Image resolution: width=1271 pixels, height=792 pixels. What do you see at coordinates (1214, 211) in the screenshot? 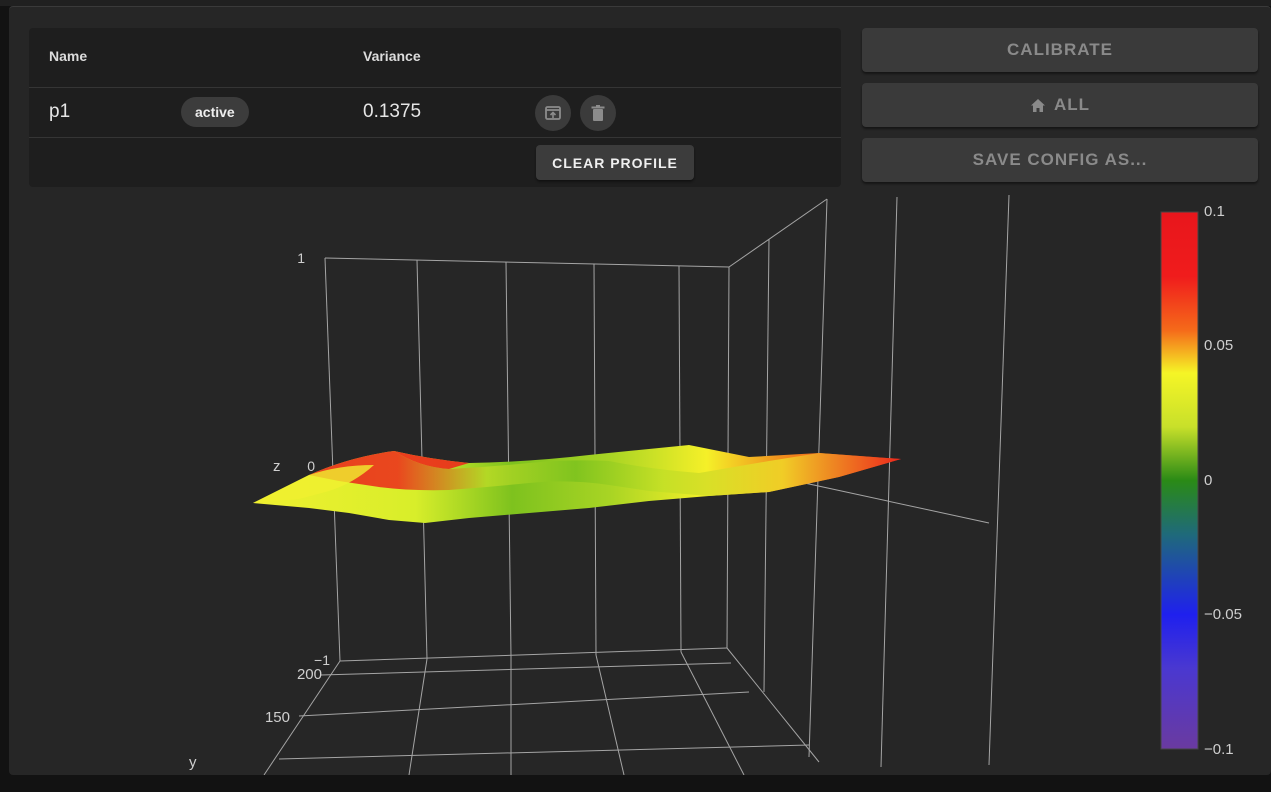
I see `colorbar-tick: 0.1` at bounding box center [1214, 211].